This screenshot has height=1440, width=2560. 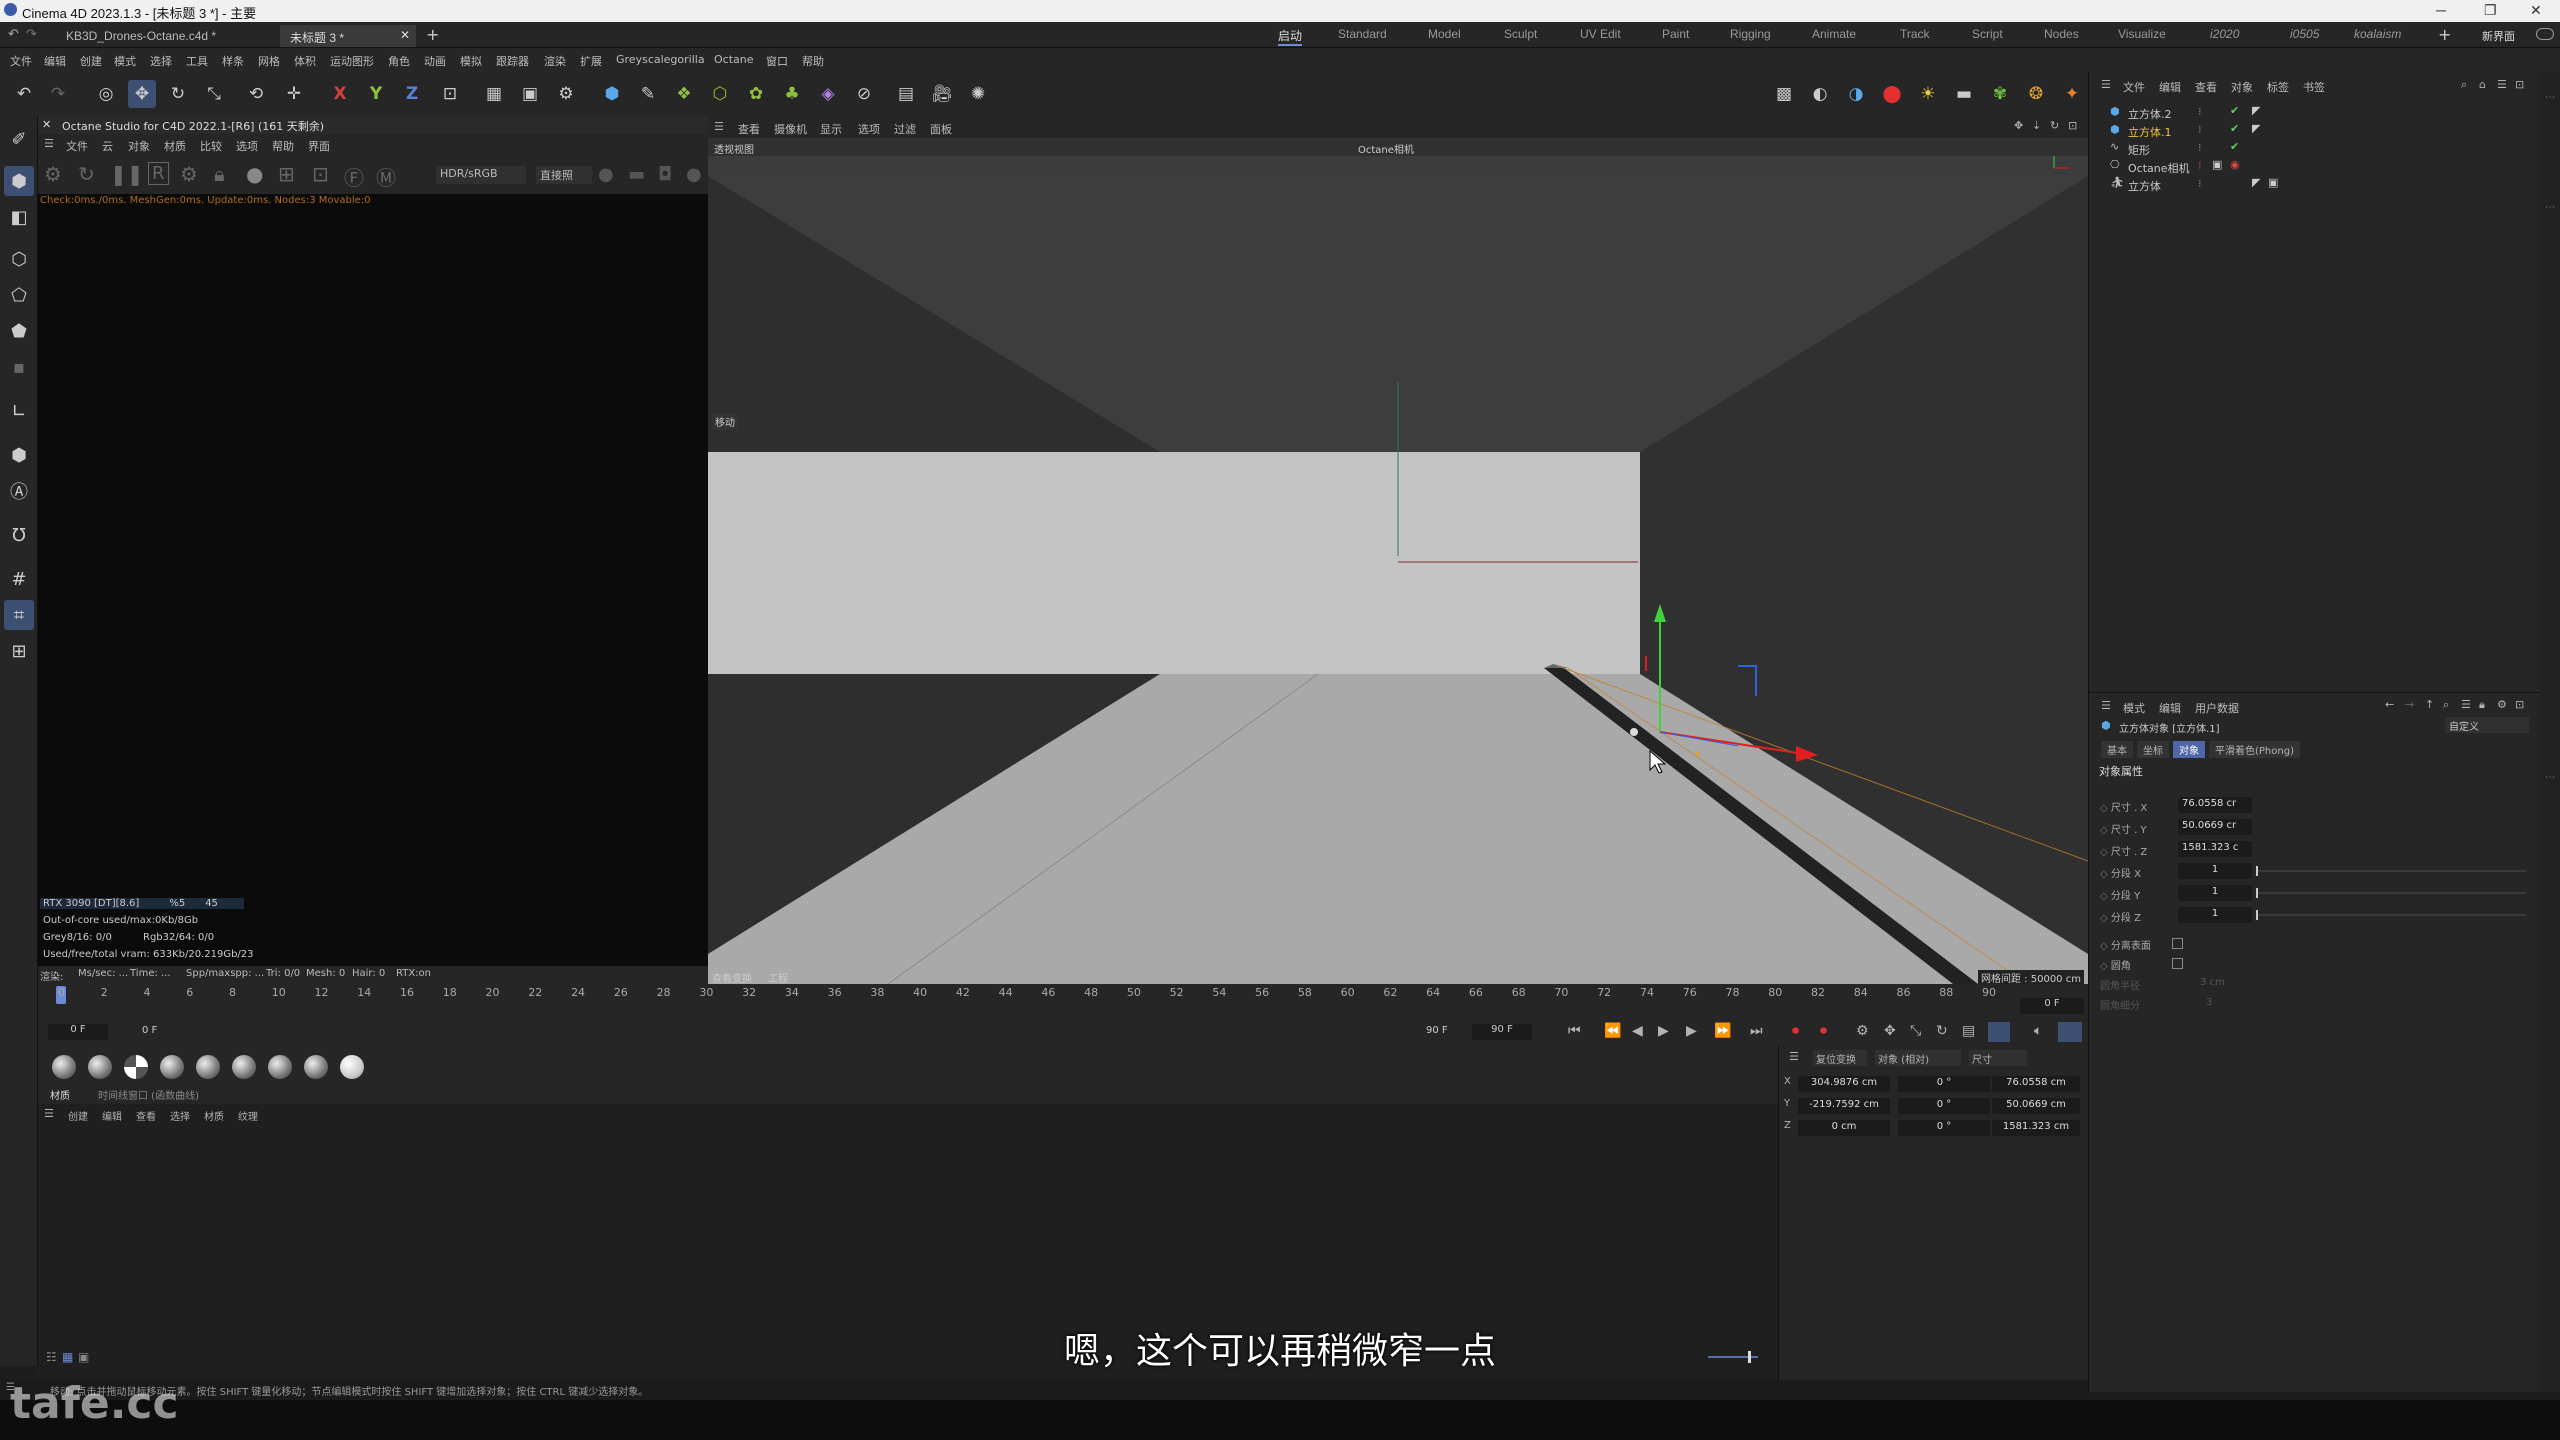 I want to click on vp-move-icon: ✥, so click(x=2018, y=125).